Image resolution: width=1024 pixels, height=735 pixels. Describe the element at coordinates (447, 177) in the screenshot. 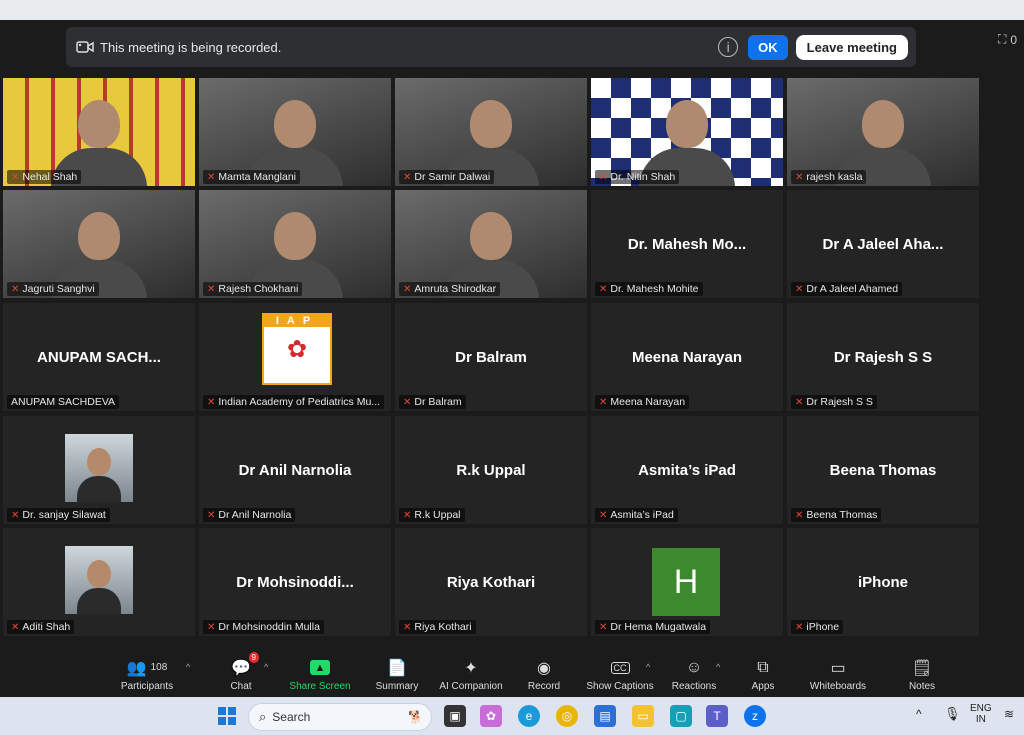

I see `participant-name-label: ✕ Dr Samir Dalwai` at that location.